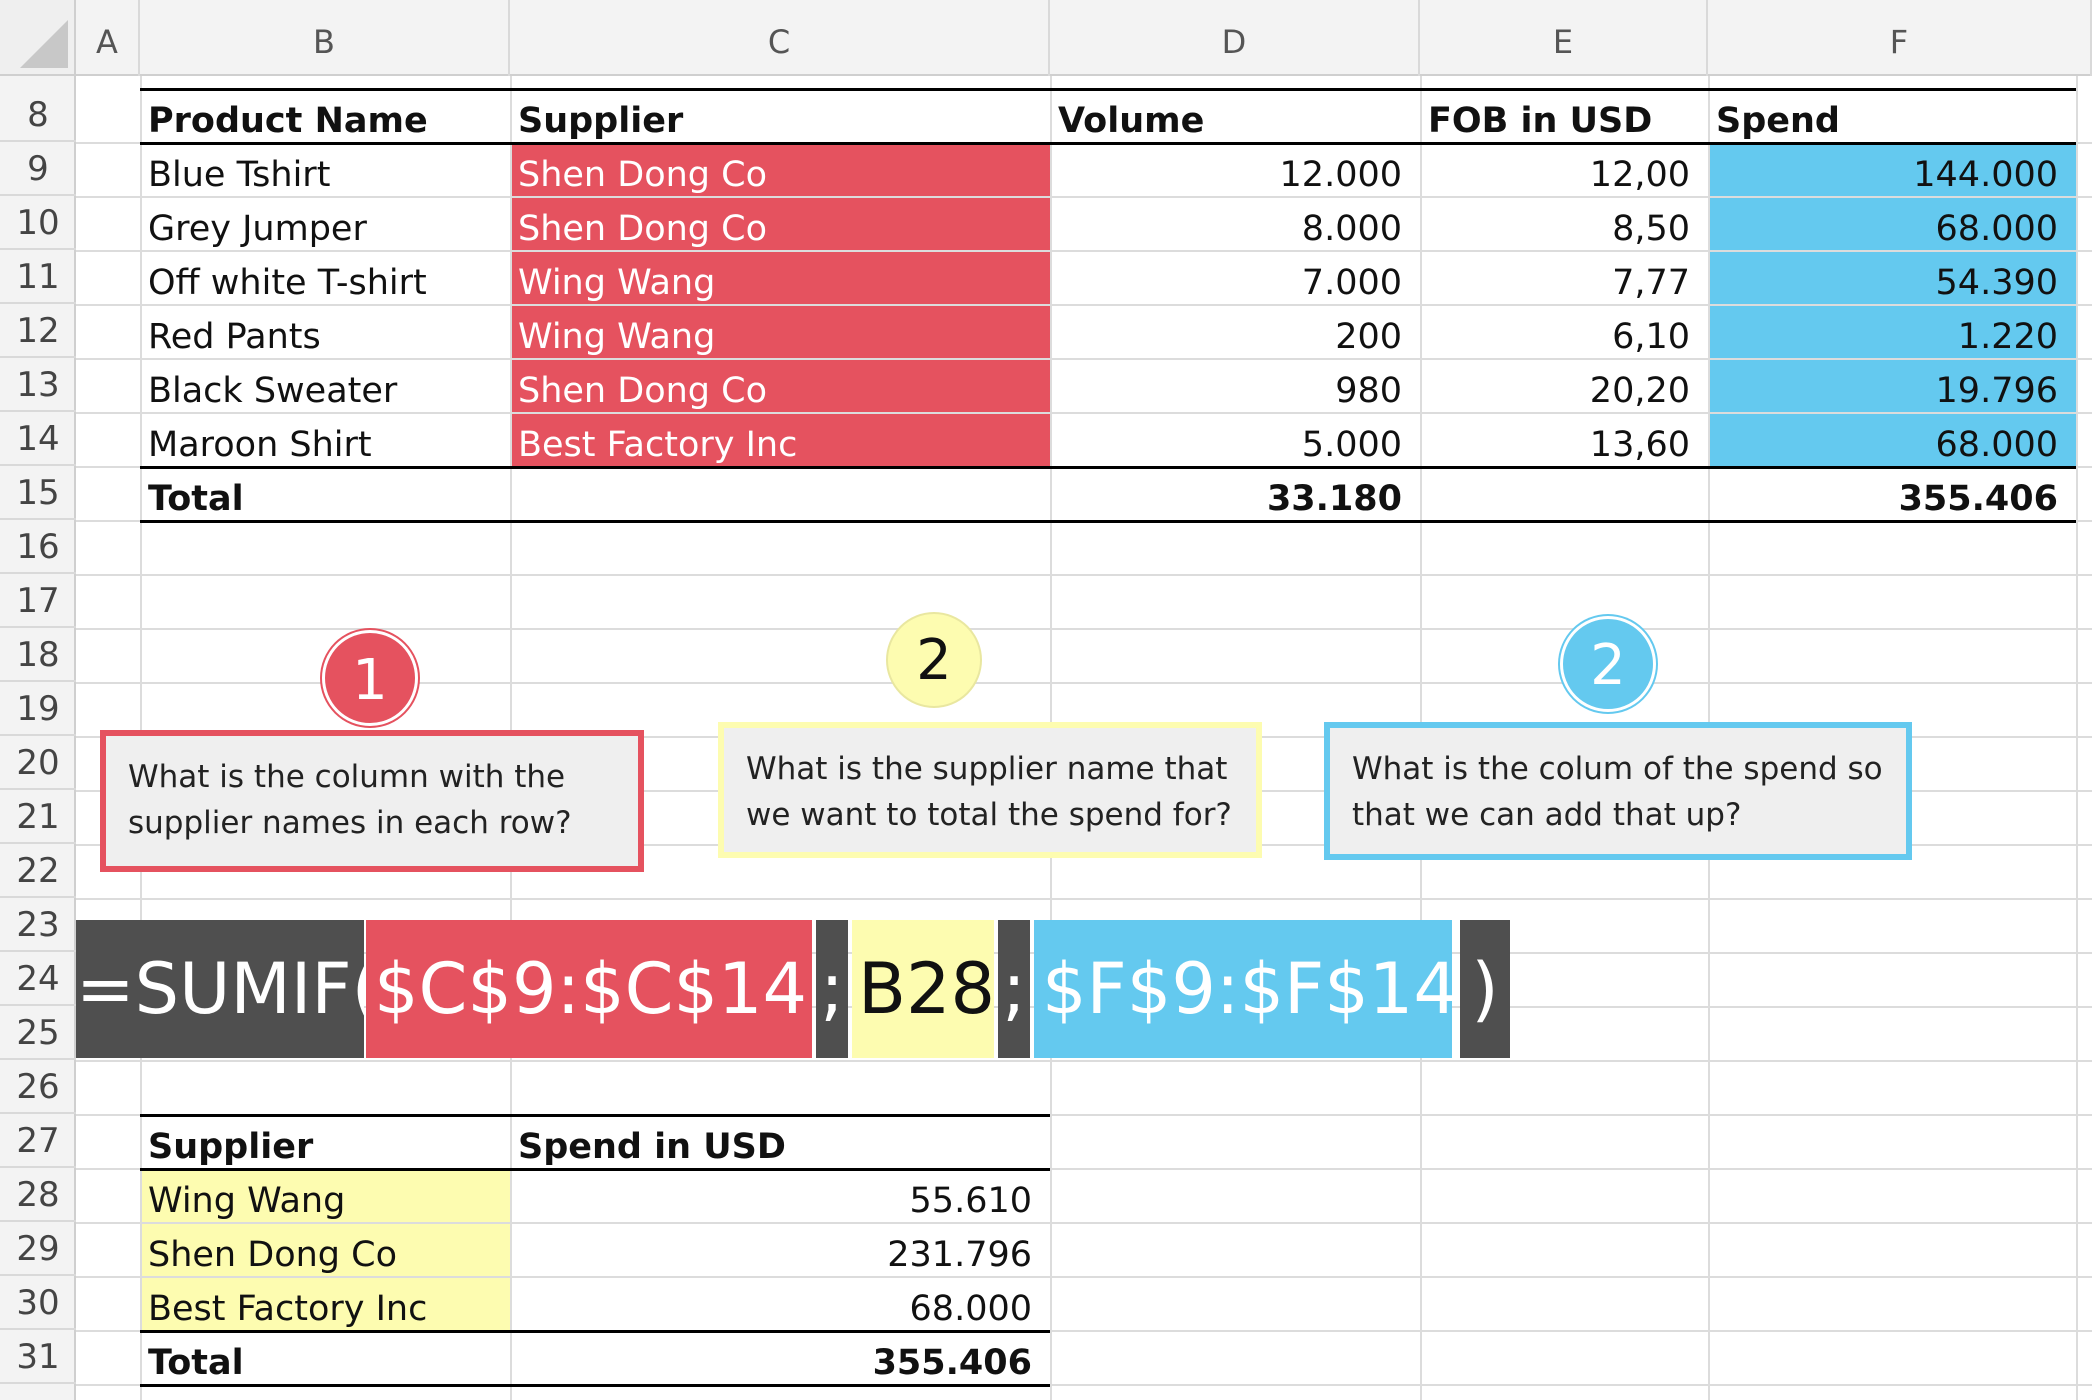 This screenshot has width=2092, height=1400. What do you see at coordinates (38, 1303) in the screenshot?
I see `row-header-30: 30` at bounding box center [38, 1303].